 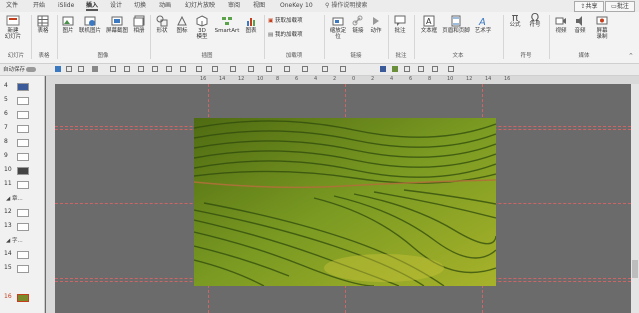 I want to click on pictures-button: 图片, so click(x=68, y=24).